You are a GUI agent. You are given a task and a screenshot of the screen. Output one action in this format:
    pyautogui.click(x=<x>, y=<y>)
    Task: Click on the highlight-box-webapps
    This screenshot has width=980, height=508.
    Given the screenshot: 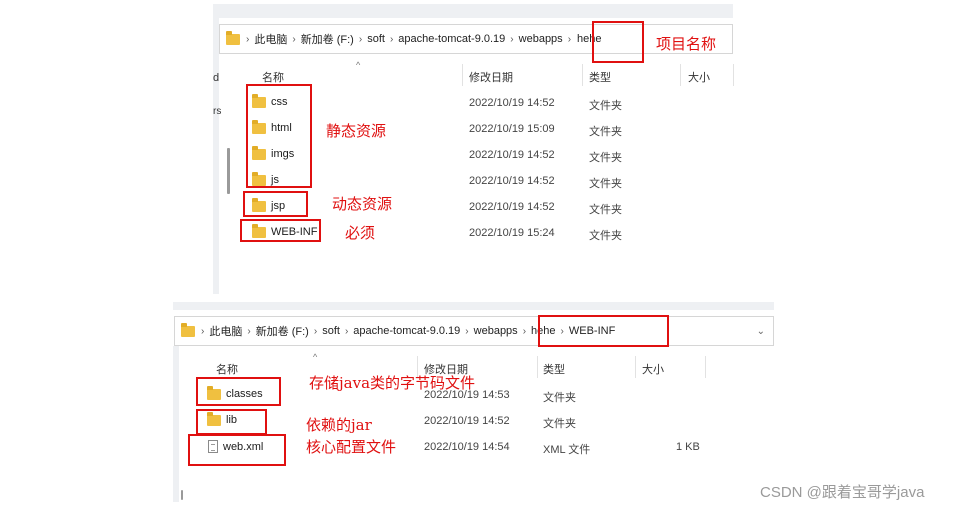 What is the action you would take?
    pyautogui.click(x=603, y=331)
    